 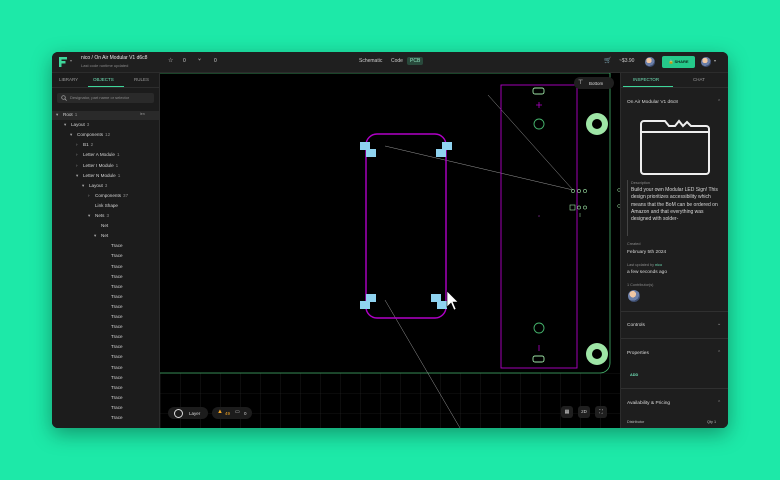 What do you see at coordinates (640, 183) in the screenshot?
I see `description-label: Description` at bounding box center [640, 183].